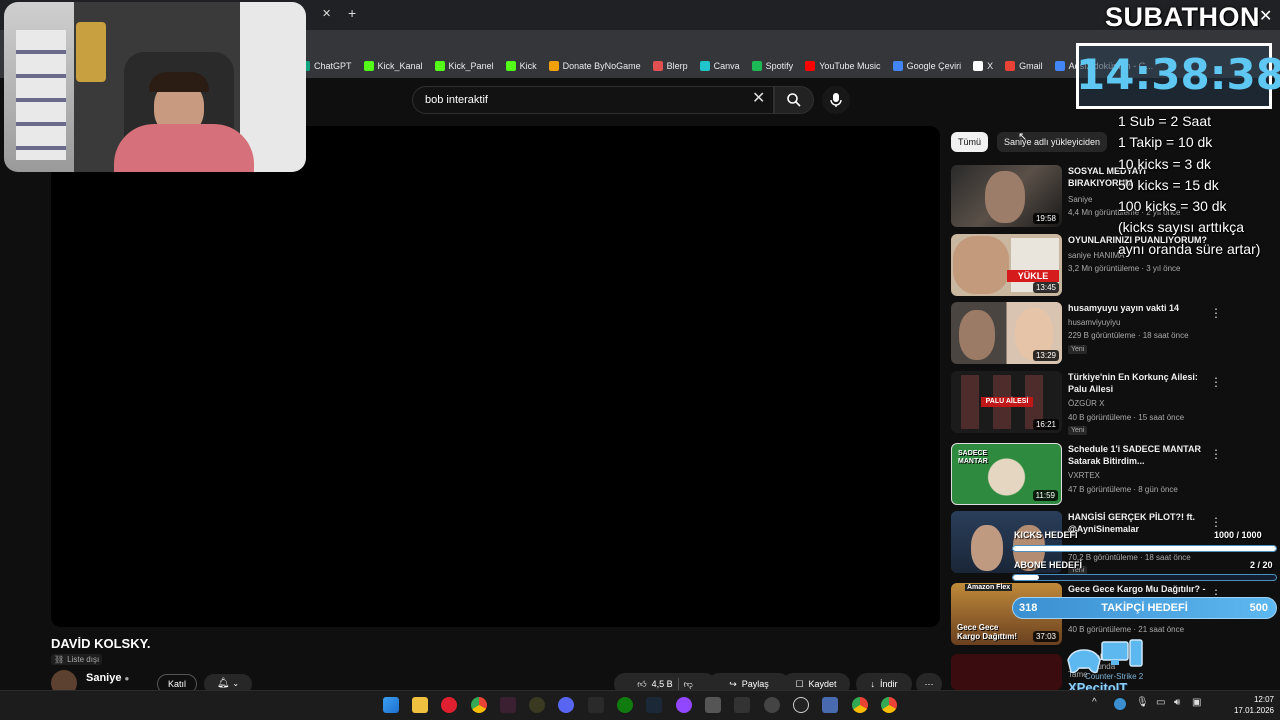 The height and width of the screenshot is (720, 1280). What do you see at coordinates (872, 684) in the screenshot?
I see `download-icon: ↓` at bounding box center [872, 684].